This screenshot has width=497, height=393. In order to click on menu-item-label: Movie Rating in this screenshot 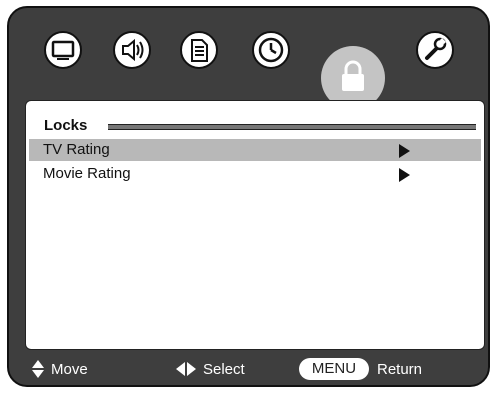, I will do `click(87, 173)`.